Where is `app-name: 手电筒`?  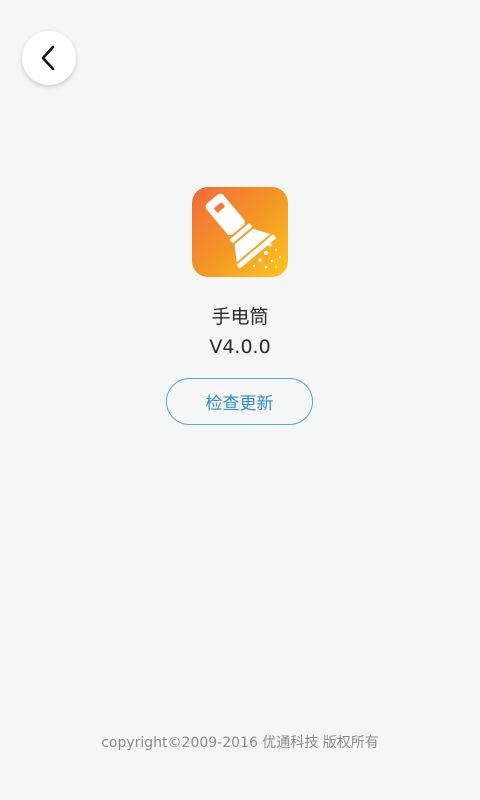 app-name: 手电筒 is located at coordinates (240, 317).